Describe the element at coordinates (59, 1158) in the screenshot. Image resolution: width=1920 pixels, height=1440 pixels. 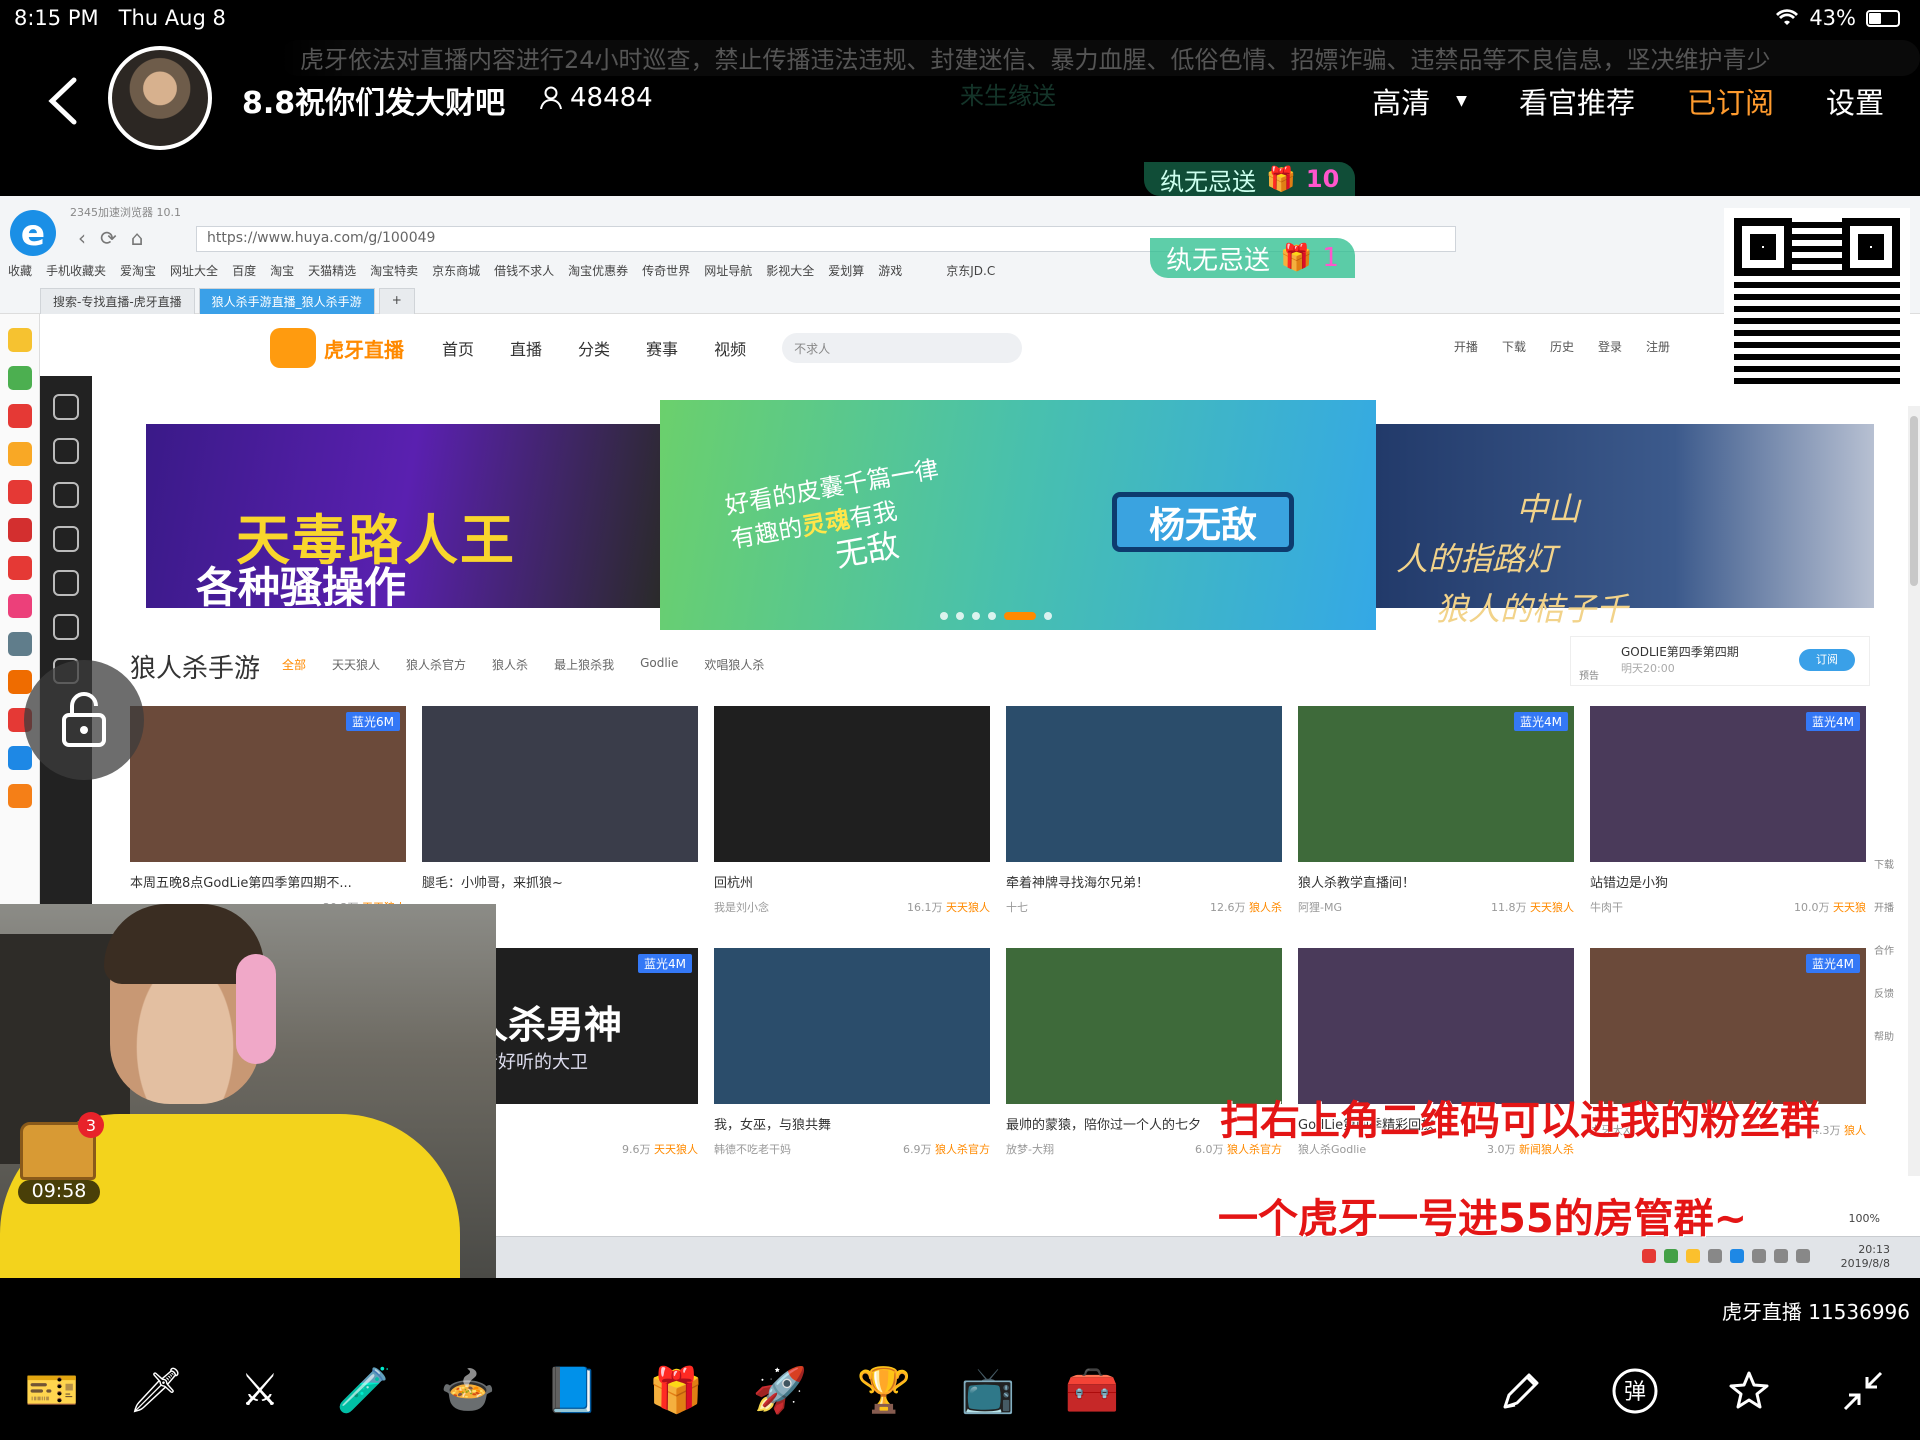
I see `treasure-chest-button: 3 09:58` at that location.